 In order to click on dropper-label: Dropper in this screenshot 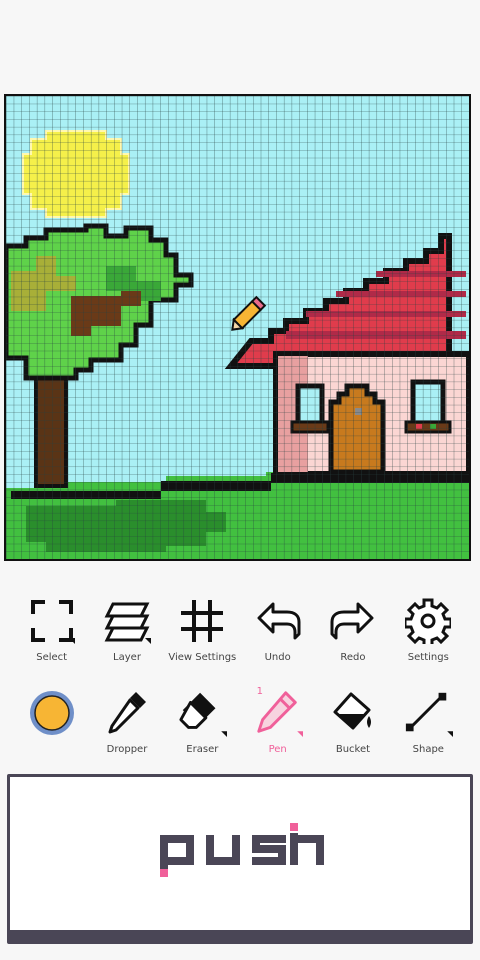, I will do `click(127, 749)`.